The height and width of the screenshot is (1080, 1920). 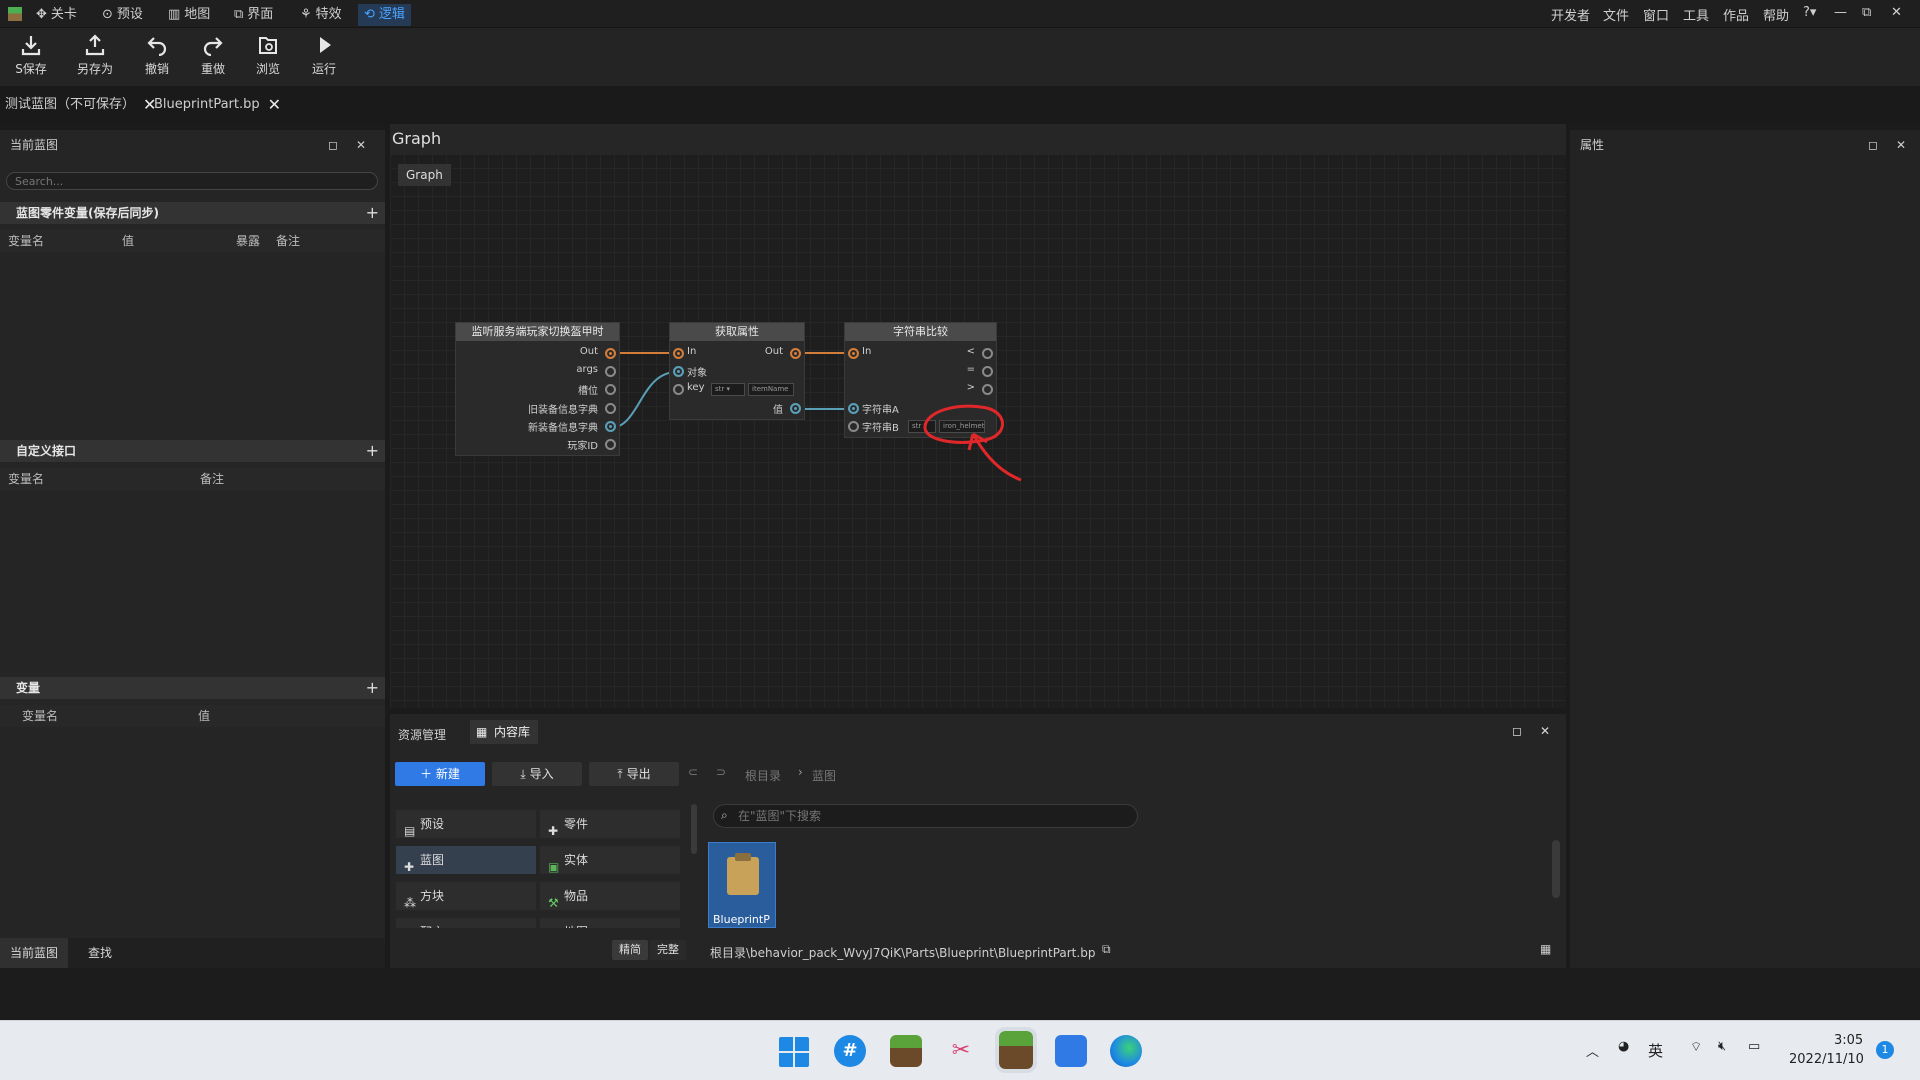 What do you see at coordinates (1570, 14) in the screenshot?
I see `menu-developer: 开发者` at bounding box center [1570, 14].